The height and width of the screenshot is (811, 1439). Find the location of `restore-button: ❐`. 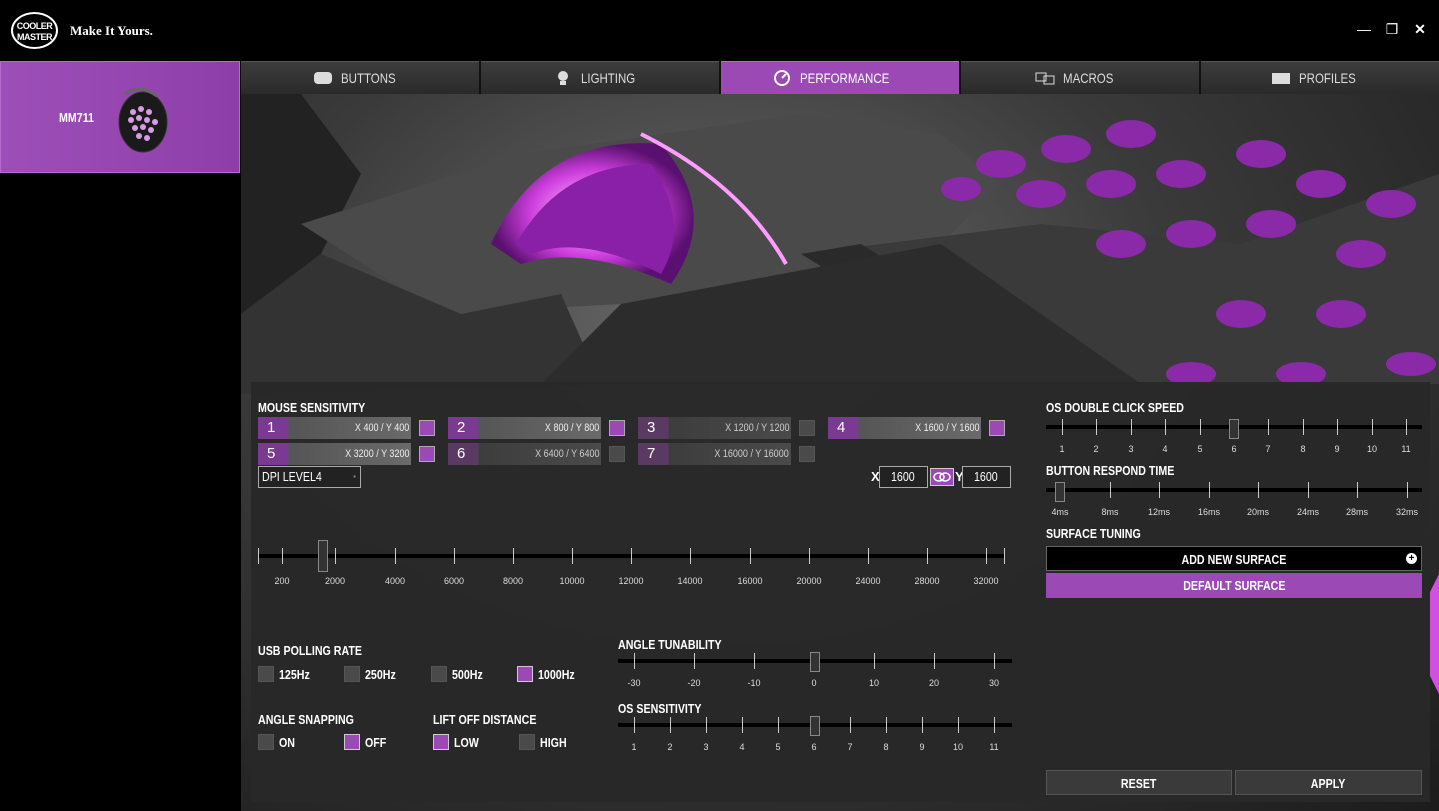

restore-button: ❐ is located at coordinates (1392, 29).